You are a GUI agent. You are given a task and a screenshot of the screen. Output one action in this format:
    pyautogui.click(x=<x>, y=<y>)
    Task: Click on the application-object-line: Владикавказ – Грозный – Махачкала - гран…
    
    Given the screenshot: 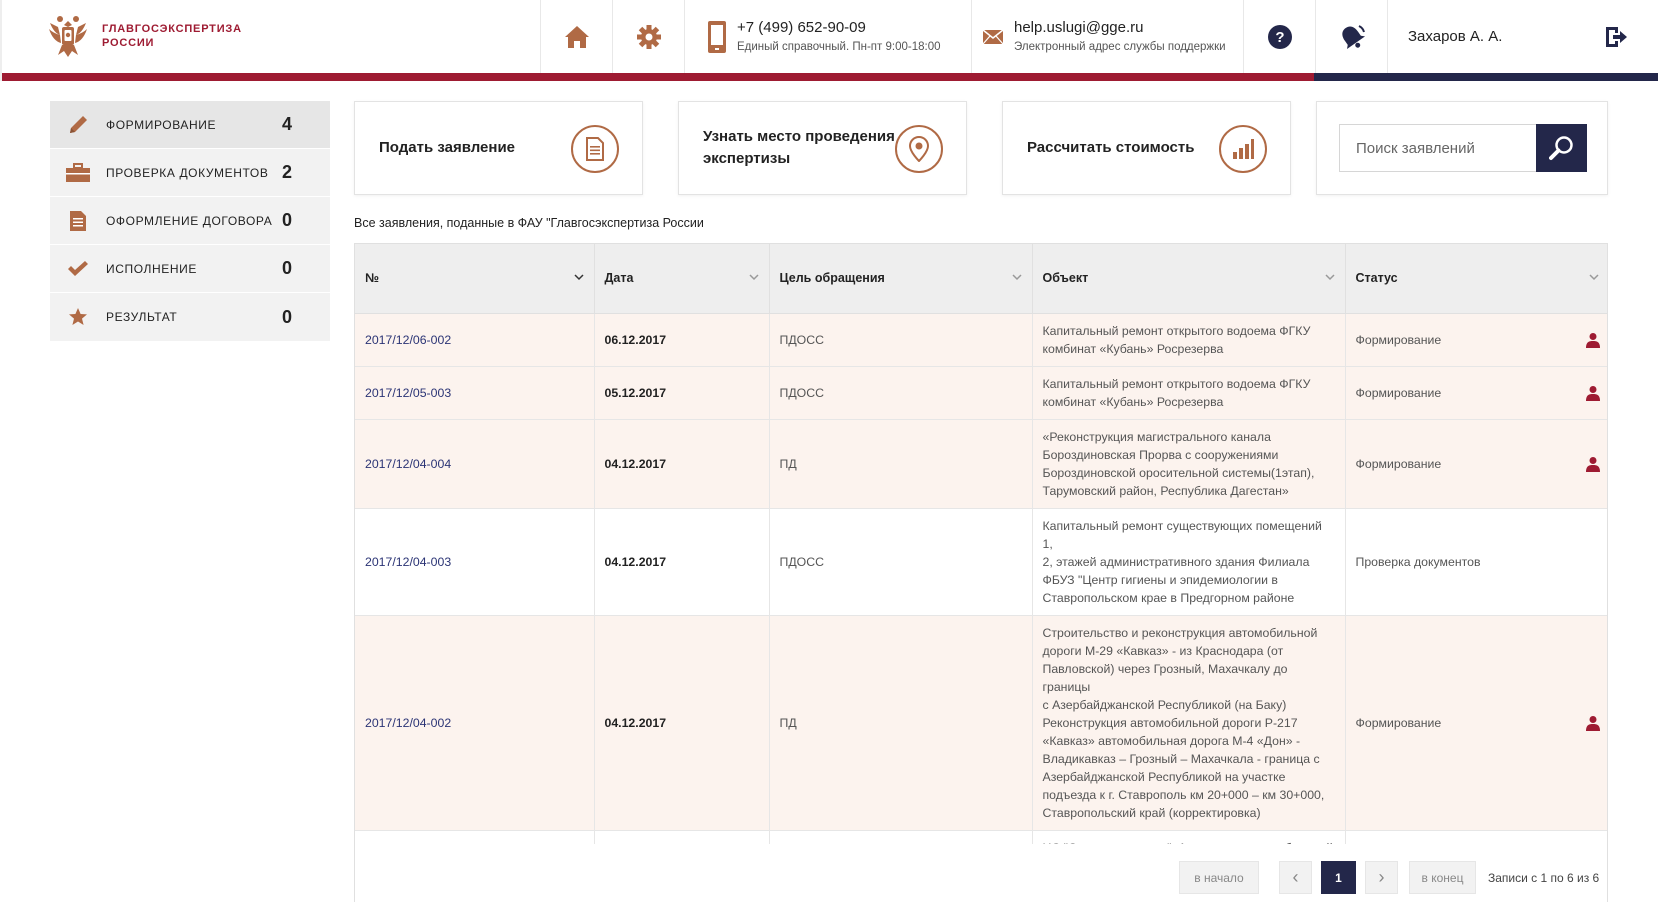 What is the action you would take?
    pyautogui.click(x=1181, y=758)
    